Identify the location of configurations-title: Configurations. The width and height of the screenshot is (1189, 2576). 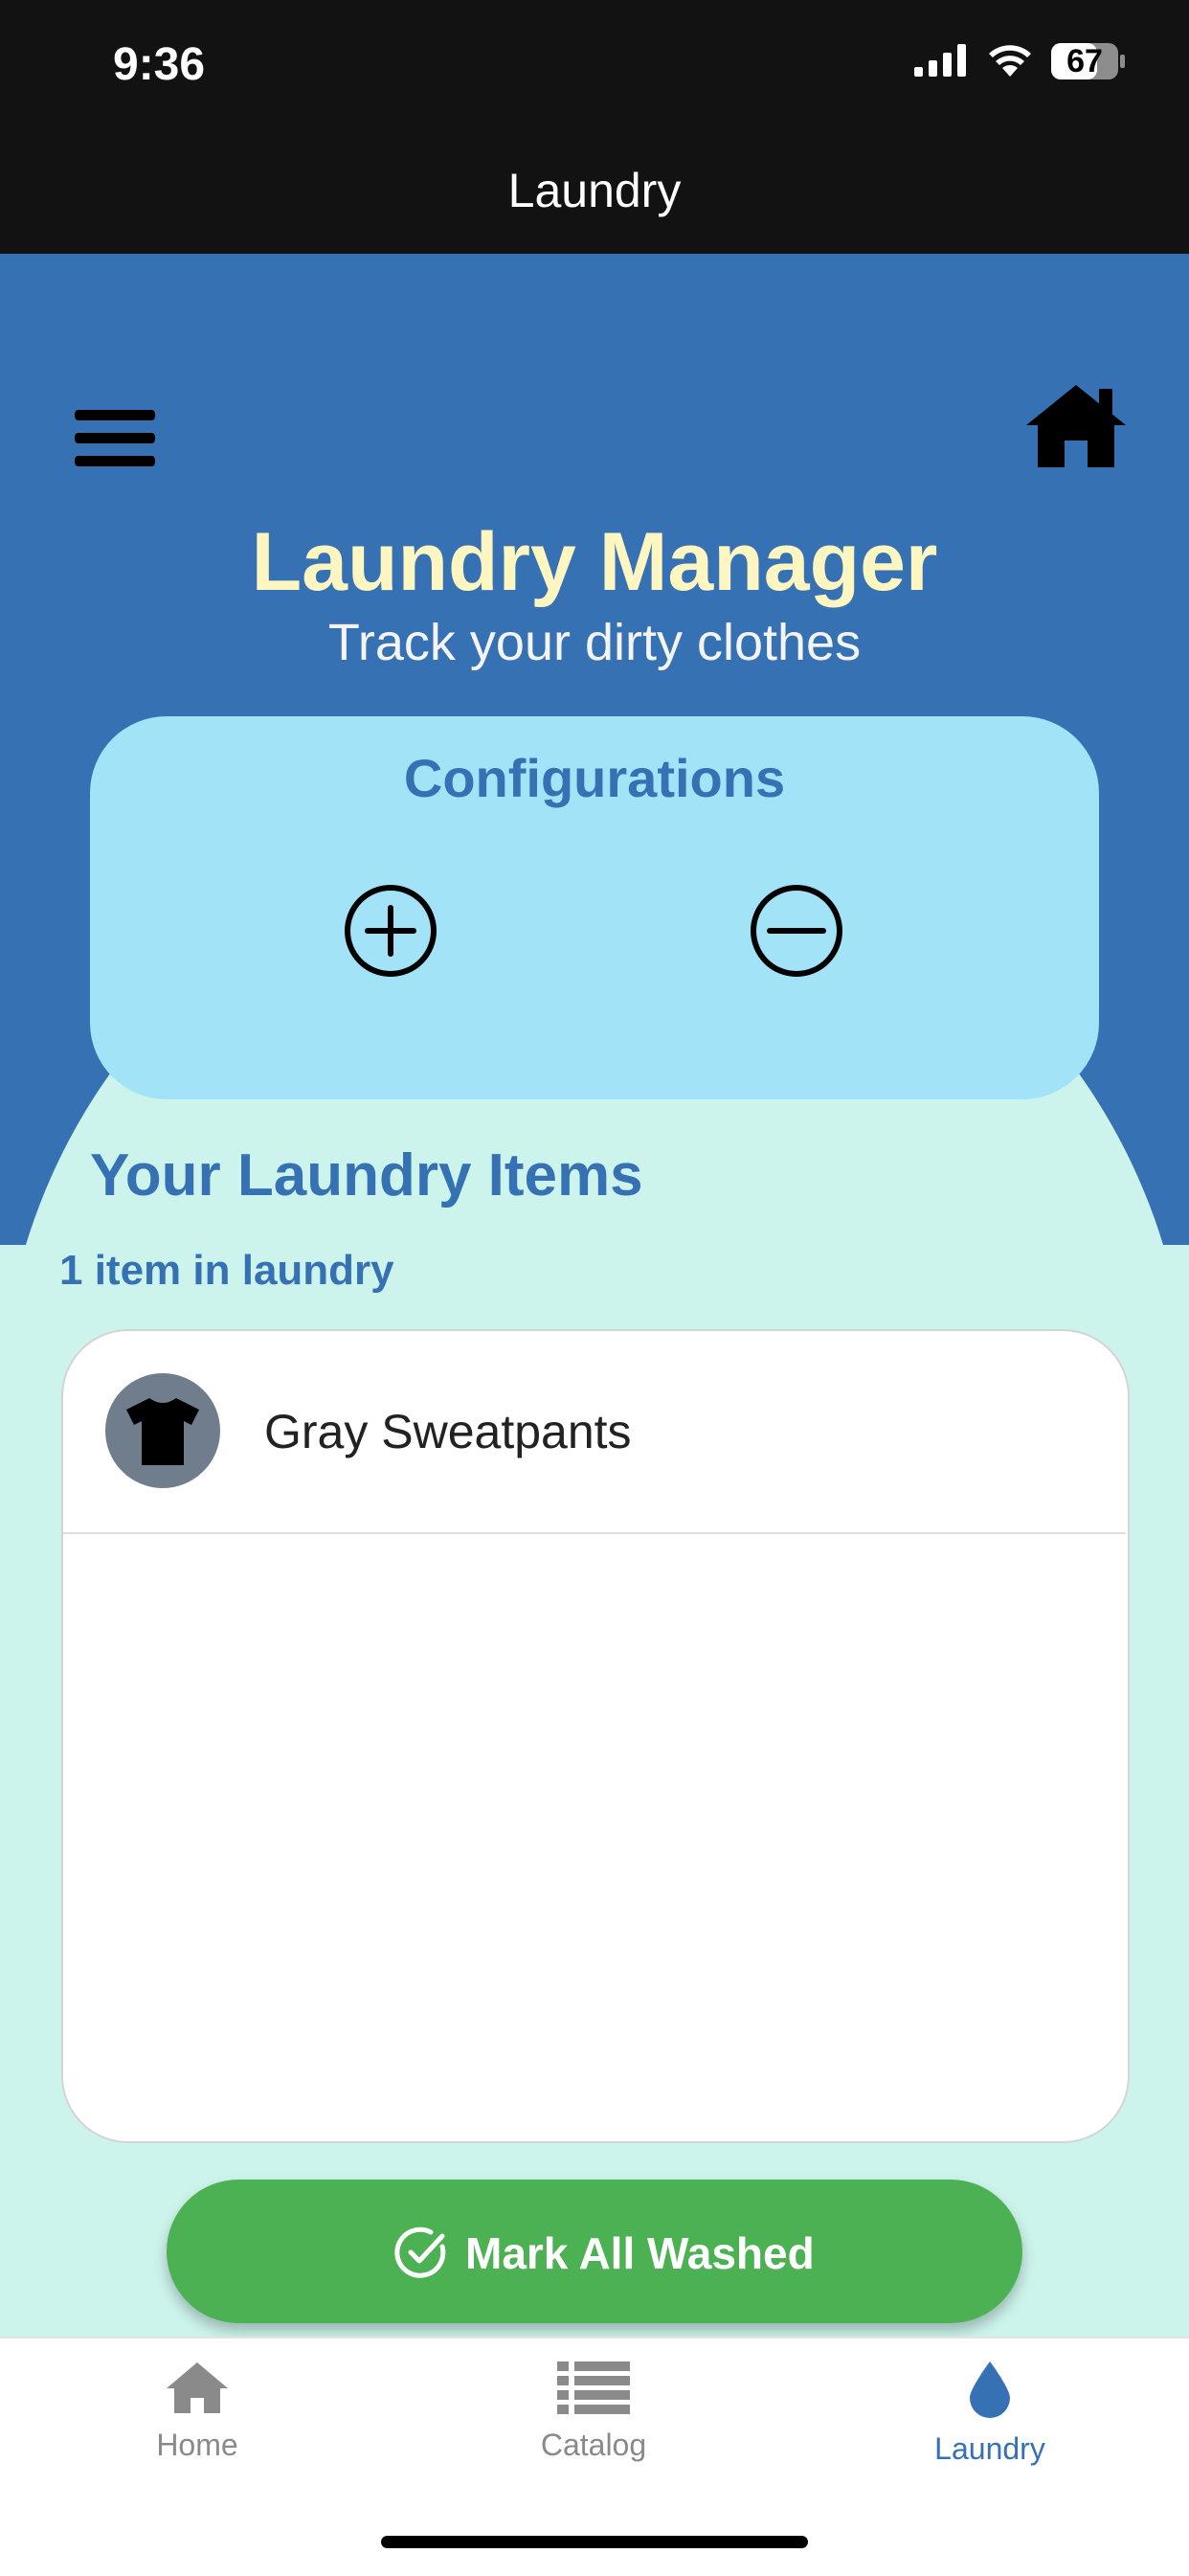
(594, 778).